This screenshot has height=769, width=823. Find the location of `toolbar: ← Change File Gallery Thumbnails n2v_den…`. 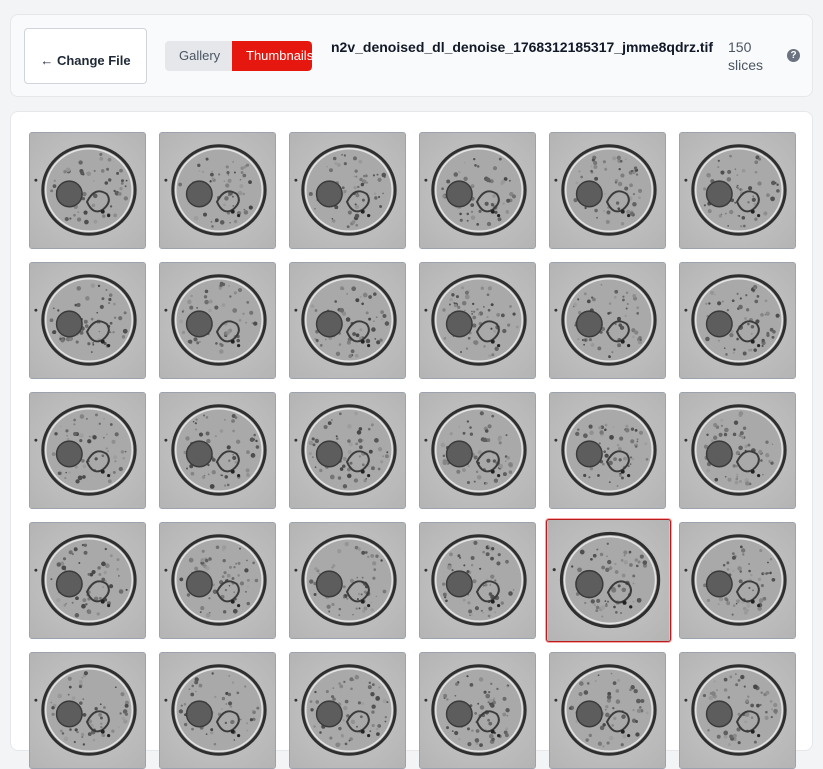

toolbar: ← Change File Gallery Thumbnails n2v_den… is located at coordinates (411, 55).